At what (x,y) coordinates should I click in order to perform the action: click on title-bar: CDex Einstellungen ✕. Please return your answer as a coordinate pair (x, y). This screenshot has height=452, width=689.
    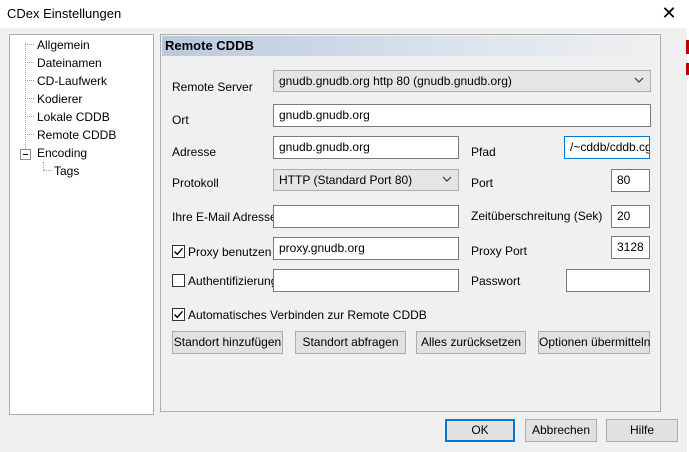
    Looking at the image, I should click on (344, 14).